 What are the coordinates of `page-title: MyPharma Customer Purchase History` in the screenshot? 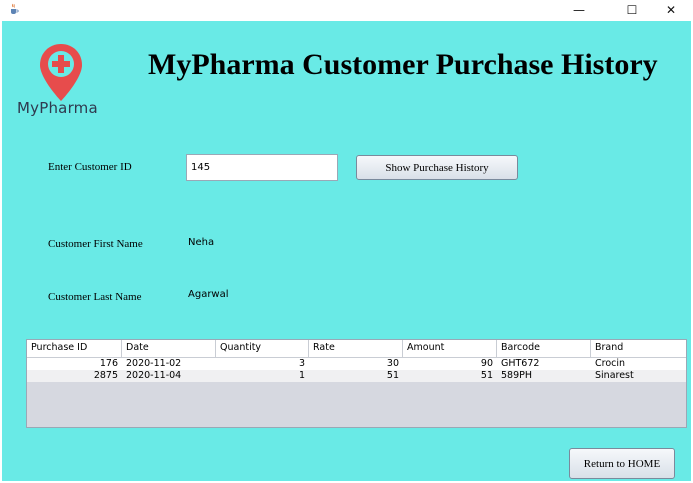 It's located at (403, 64).